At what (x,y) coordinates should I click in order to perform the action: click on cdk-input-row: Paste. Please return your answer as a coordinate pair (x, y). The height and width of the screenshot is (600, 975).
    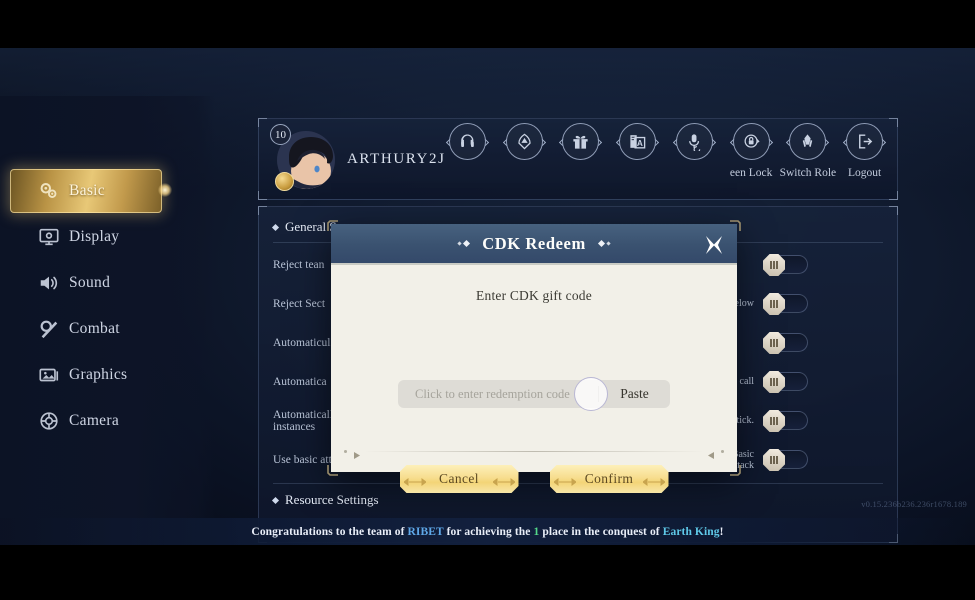
    Looking at the image, I should click on (534, 394).